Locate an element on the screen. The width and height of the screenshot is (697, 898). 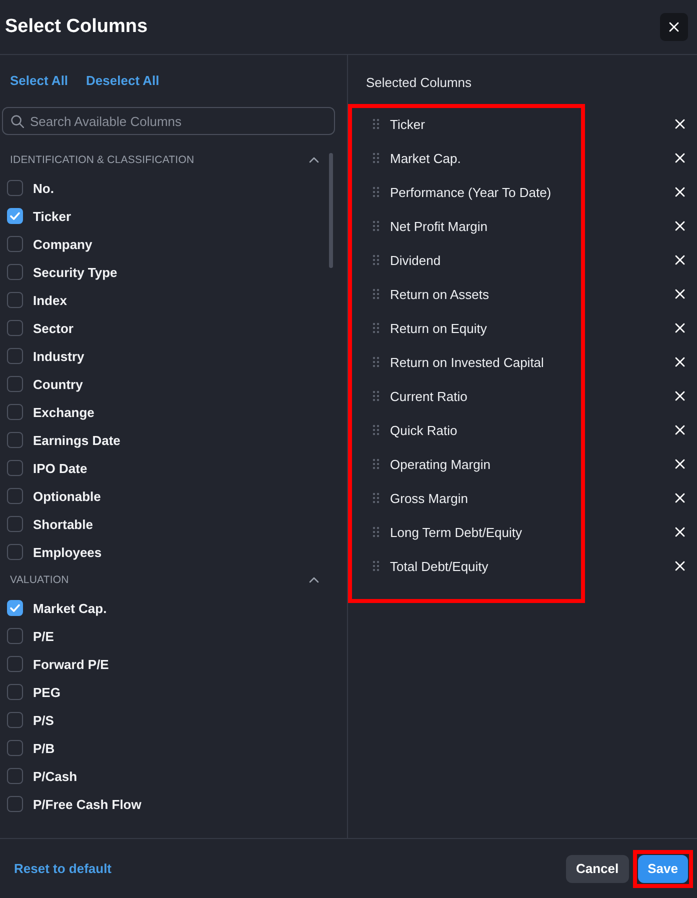
dialog-title: Select Columns is located at coordinates (76, 27).